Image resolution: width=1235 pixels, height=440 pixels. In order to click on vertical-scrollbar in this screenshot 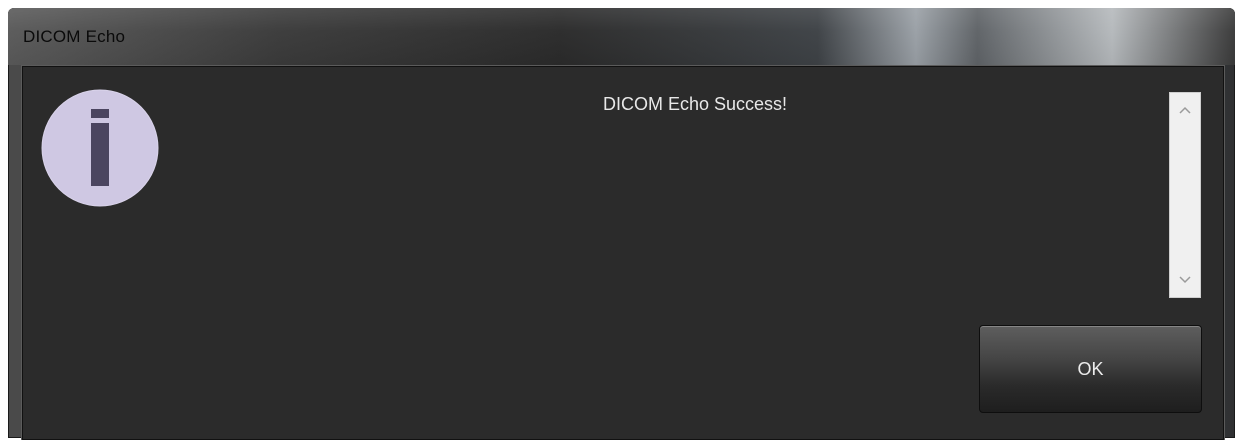, I will do `click(1185, 195)`.